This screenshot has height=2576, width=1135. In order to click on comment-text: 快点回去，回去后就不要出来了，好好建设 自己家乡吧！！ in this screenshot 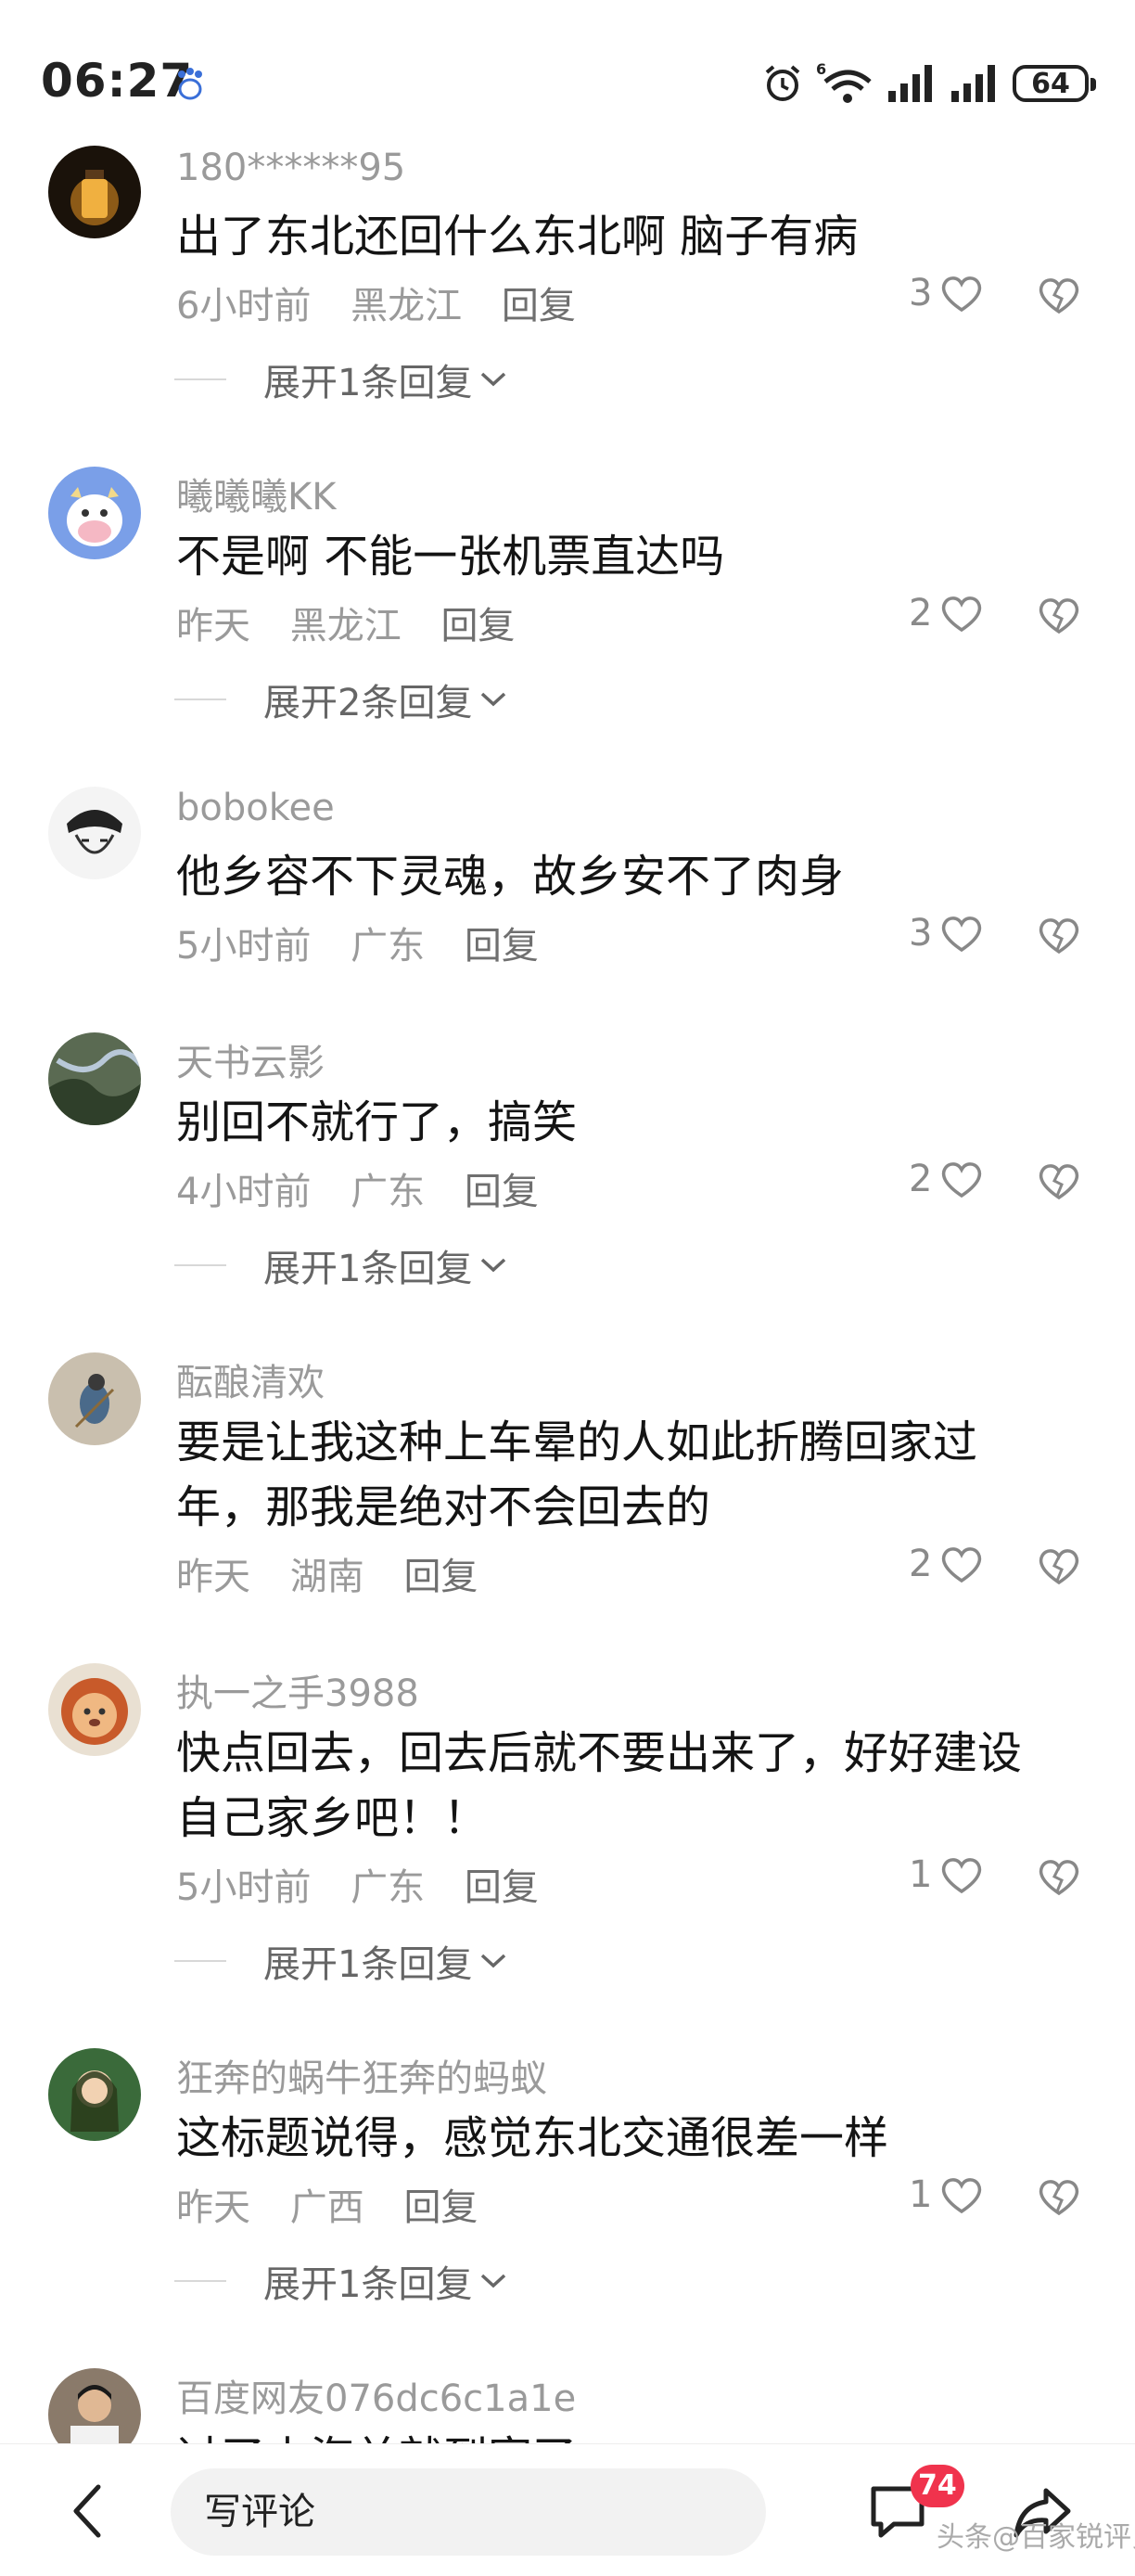, I will do `click(635, 1786)`.